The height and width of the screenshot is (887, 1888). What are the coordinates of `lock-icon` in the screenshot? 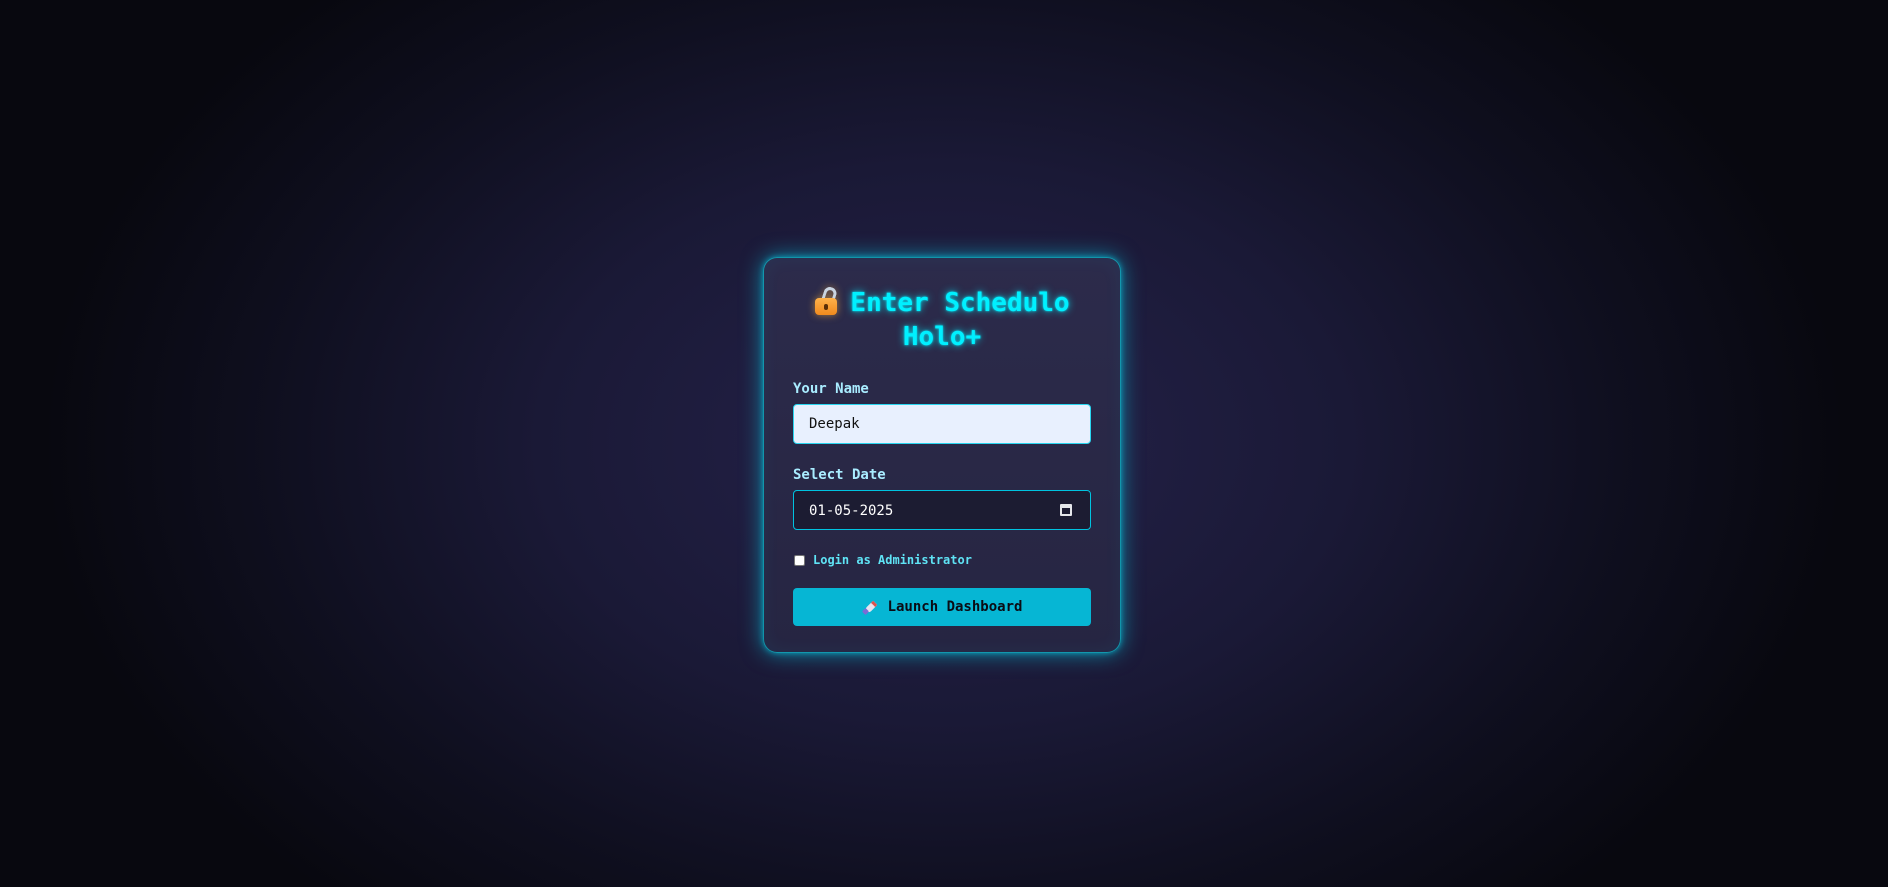 It's located at (826, 300).